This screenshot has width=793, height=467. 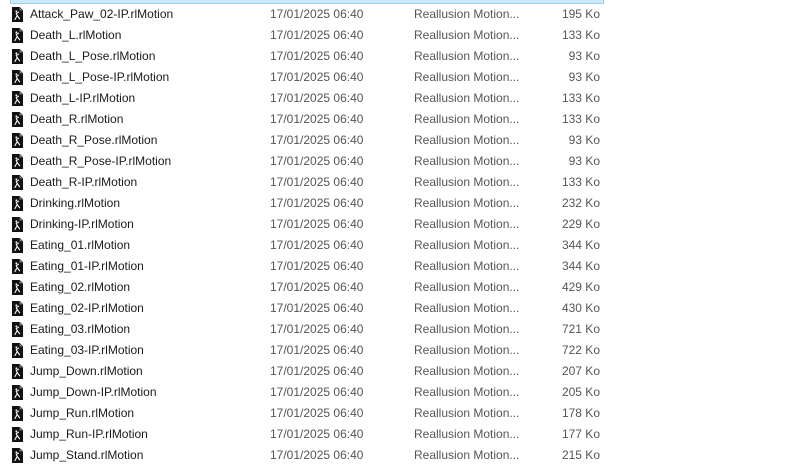 What do you see at coordinates (94, 140) in the screenshot?
I see `file-name: Death_R_Pose.rlMotion` at bounding box center [94, 140].